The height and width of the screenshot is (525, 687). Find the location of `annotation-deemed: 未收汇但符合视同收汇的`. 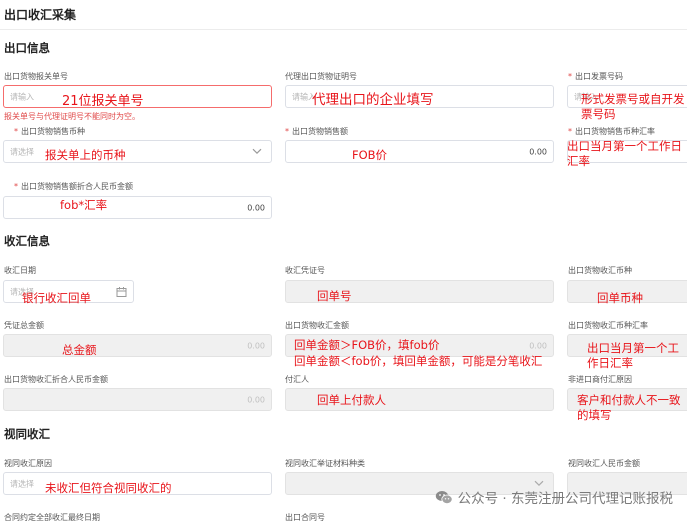

annotation-deemed: 未收汇但符合视同收汇的 is located at coordinates (108, 488).